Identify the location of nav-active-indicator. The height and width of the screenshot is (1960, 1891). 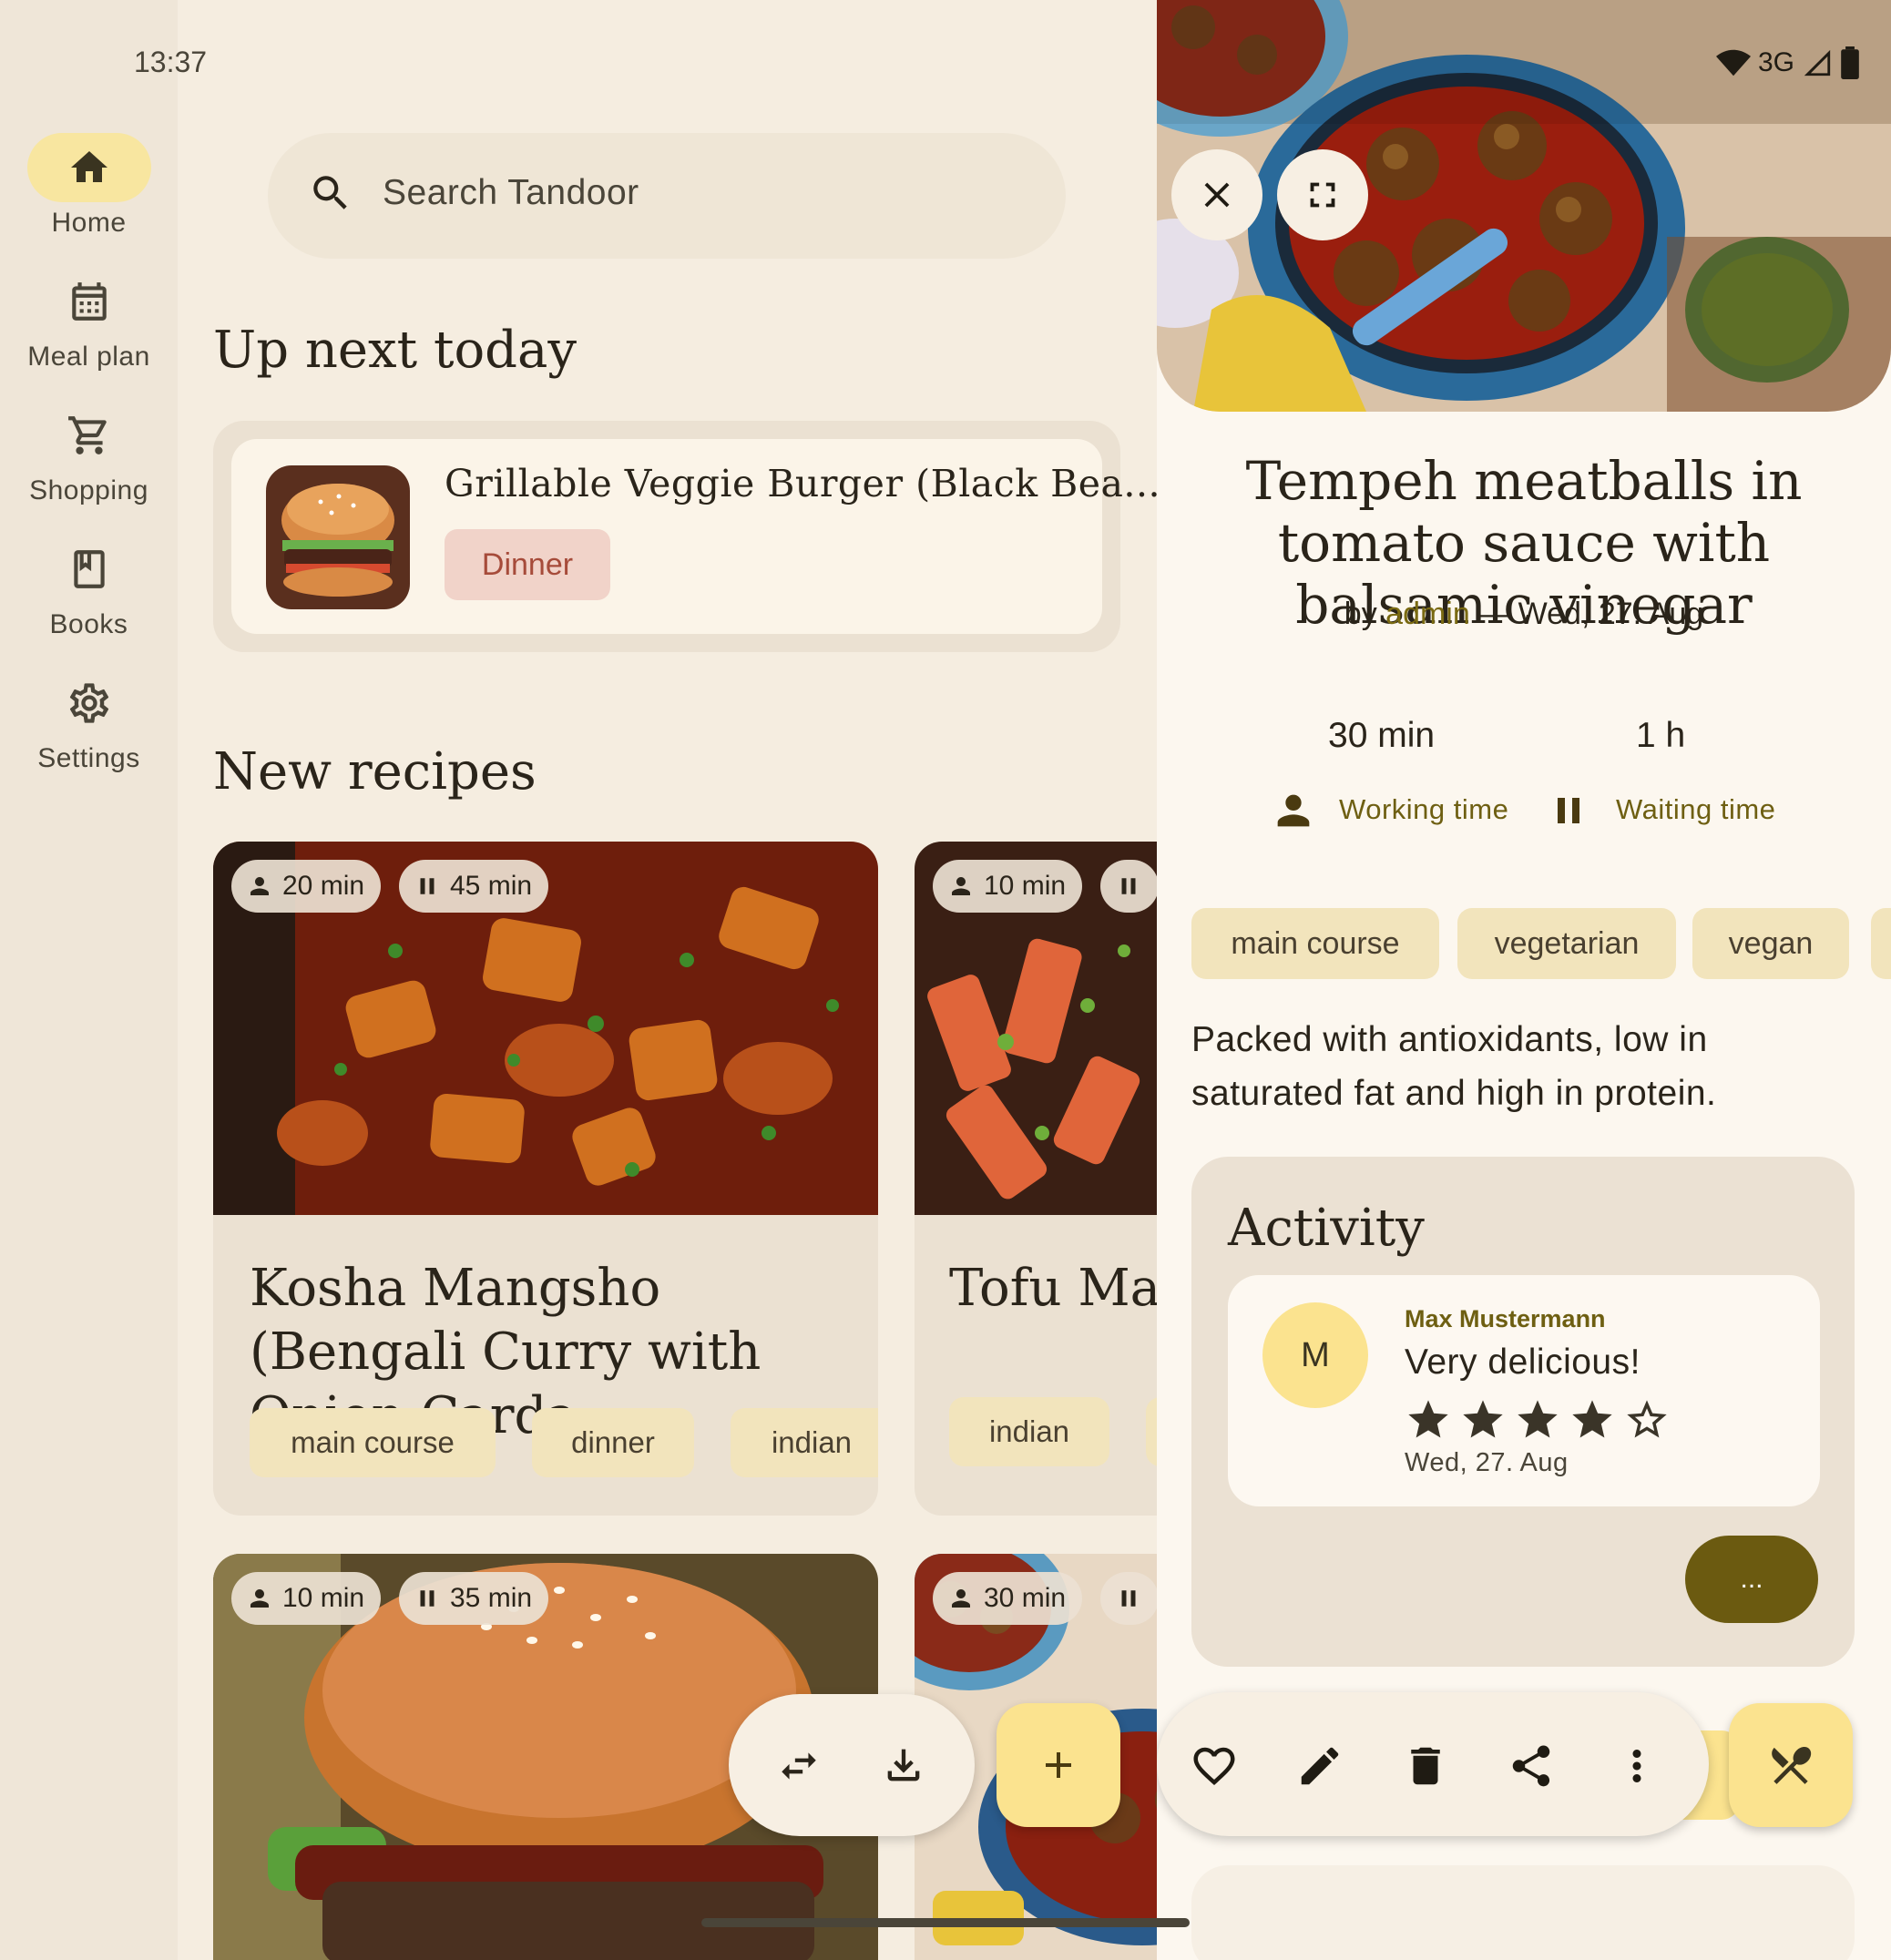
(88, 168).